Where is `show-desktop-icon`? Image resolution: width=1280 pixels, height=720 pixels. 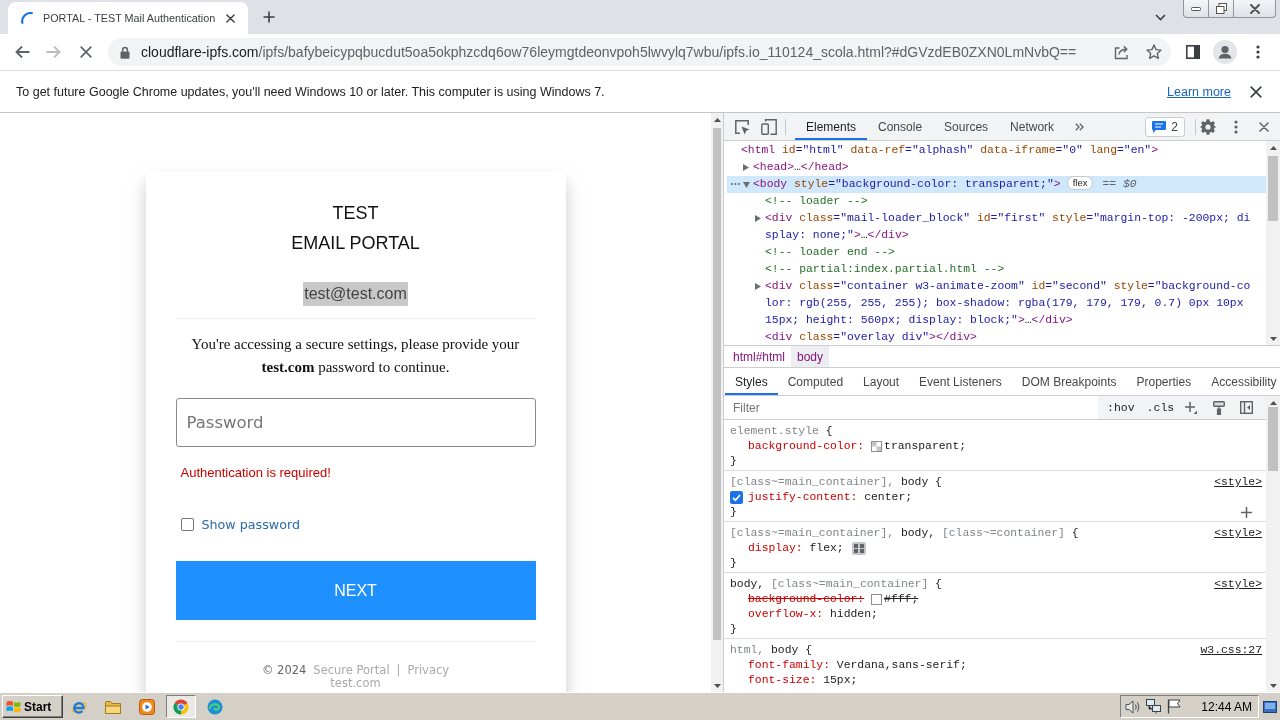 show-desktop-icon is located at coordinates (1270, 706).